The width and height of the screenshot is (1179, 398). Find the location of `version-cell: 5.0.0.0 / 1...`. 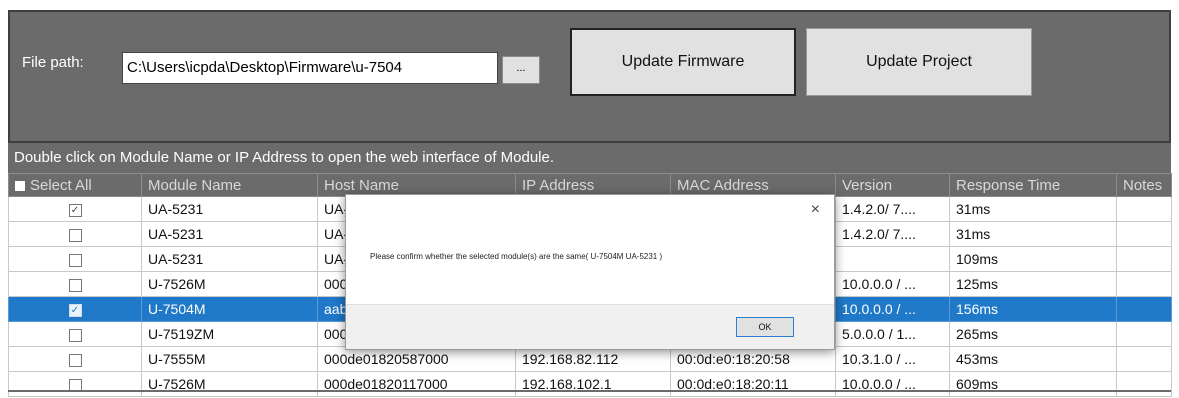

version-cell: 5.0.0.0 / 1... is located at coordinates (892, 334).